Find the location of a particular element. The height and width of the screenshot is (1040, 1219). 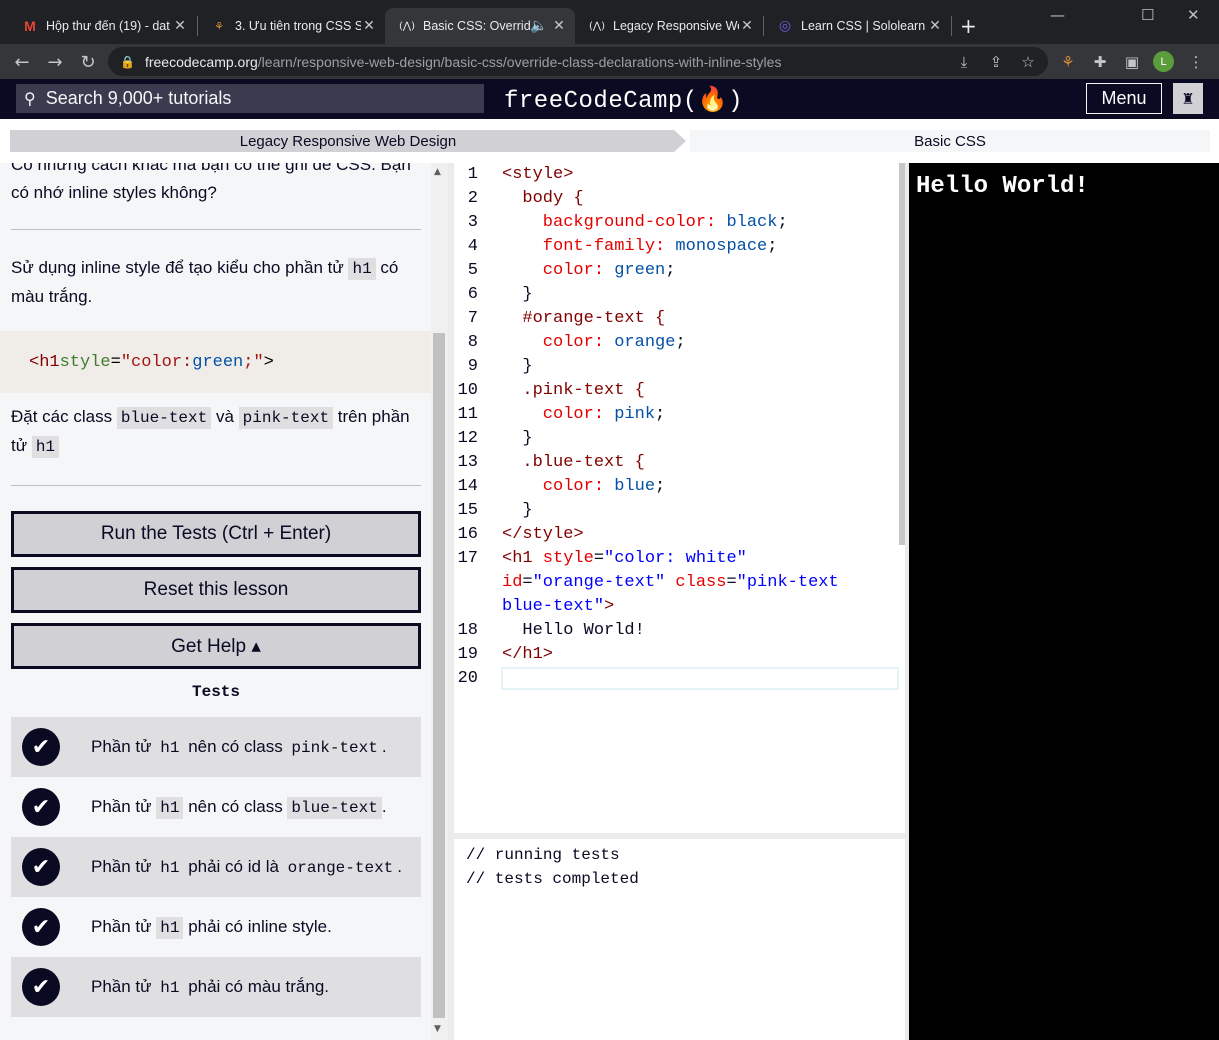

example-code-block: <h1 style = "color: green ;" > is located at coordinates (216, 362).